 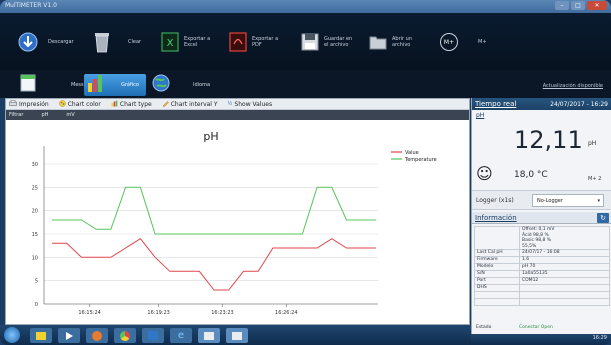 I want to click on taskbar-media, so click(x=69, y=335).